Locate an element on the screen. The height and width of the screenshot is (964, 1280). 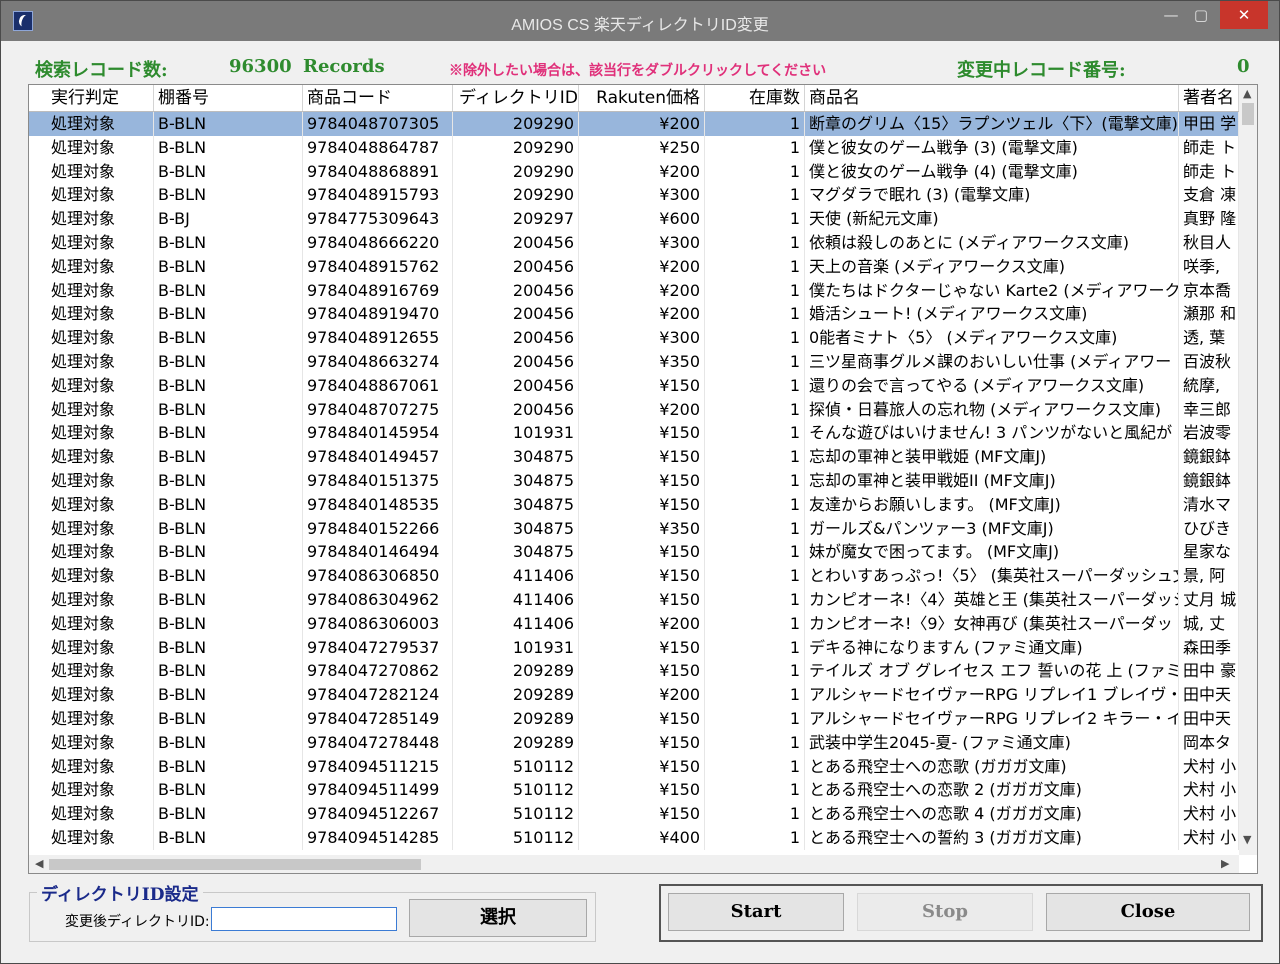
cell-directory-id: 411406 is located at coordinates (516, 576).